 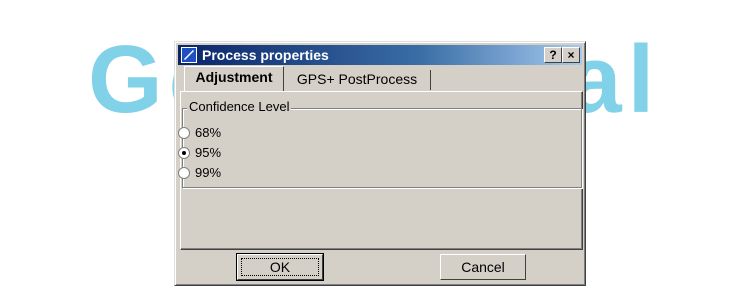 What do you see at coordinates (239, 106) in the screenshot?
I see `confidence-level-legend: Confidence Level` at bounding box center [239, 106].